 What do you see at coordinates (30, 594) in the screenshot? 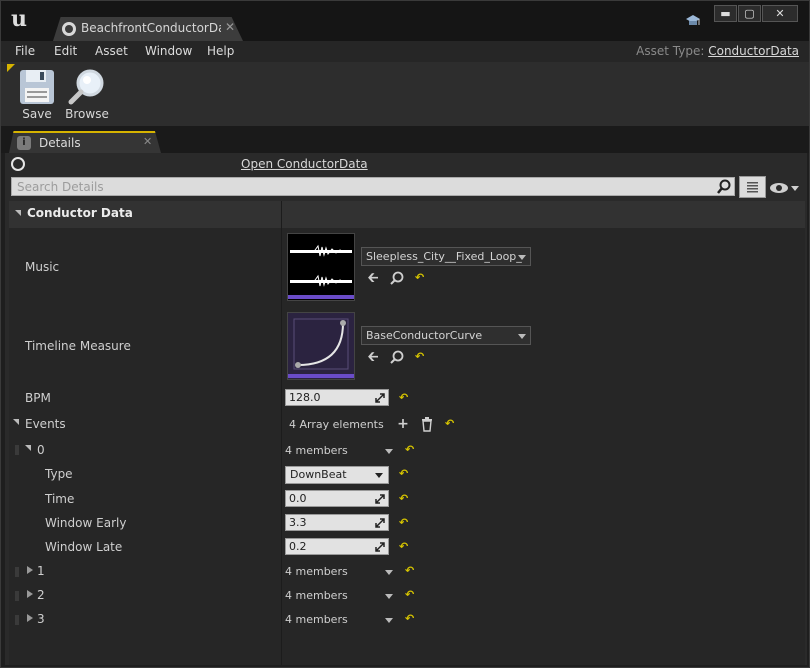
I see `element-2-expand-icon` at bounding box center [30, 594].